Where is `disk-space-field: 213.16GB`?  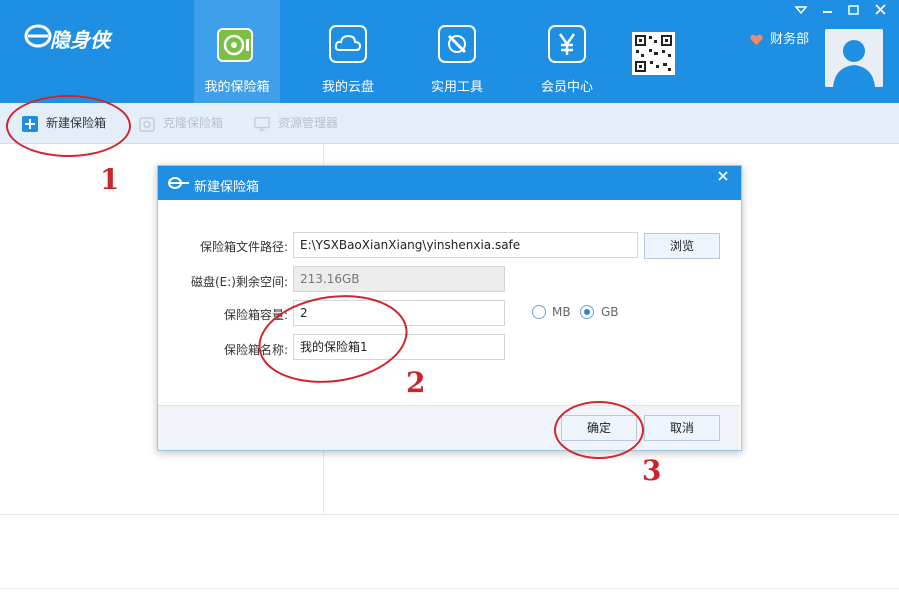 disk-space-field: 213.16GB is located at coordinates (399, 279).